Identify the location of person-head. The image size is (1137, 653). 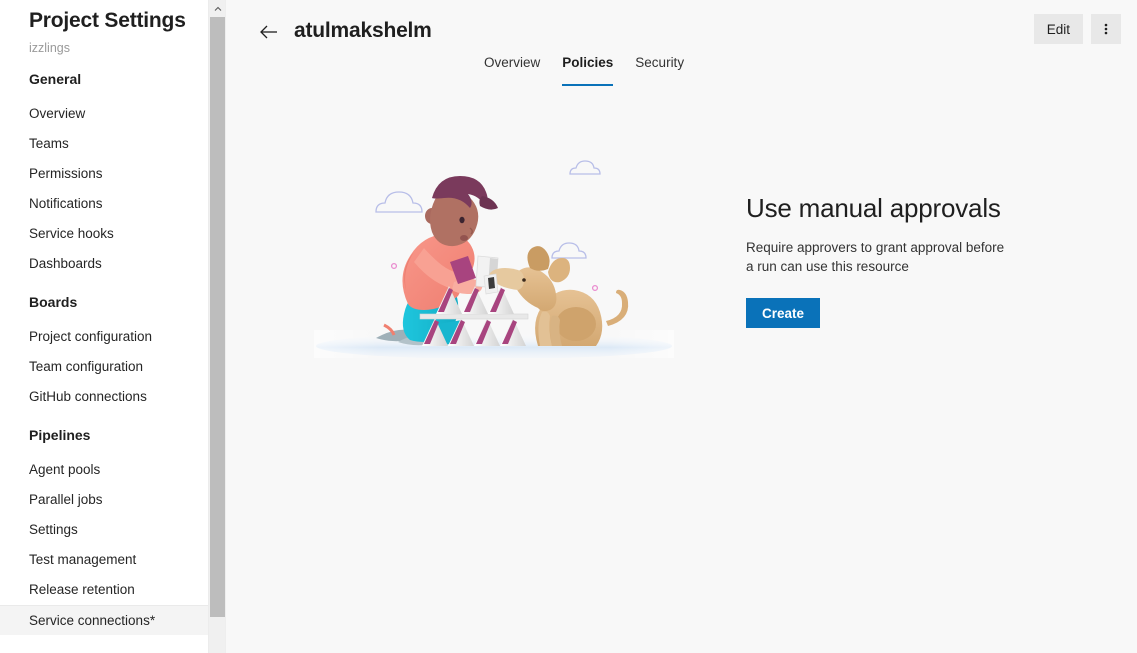
(461, 211).